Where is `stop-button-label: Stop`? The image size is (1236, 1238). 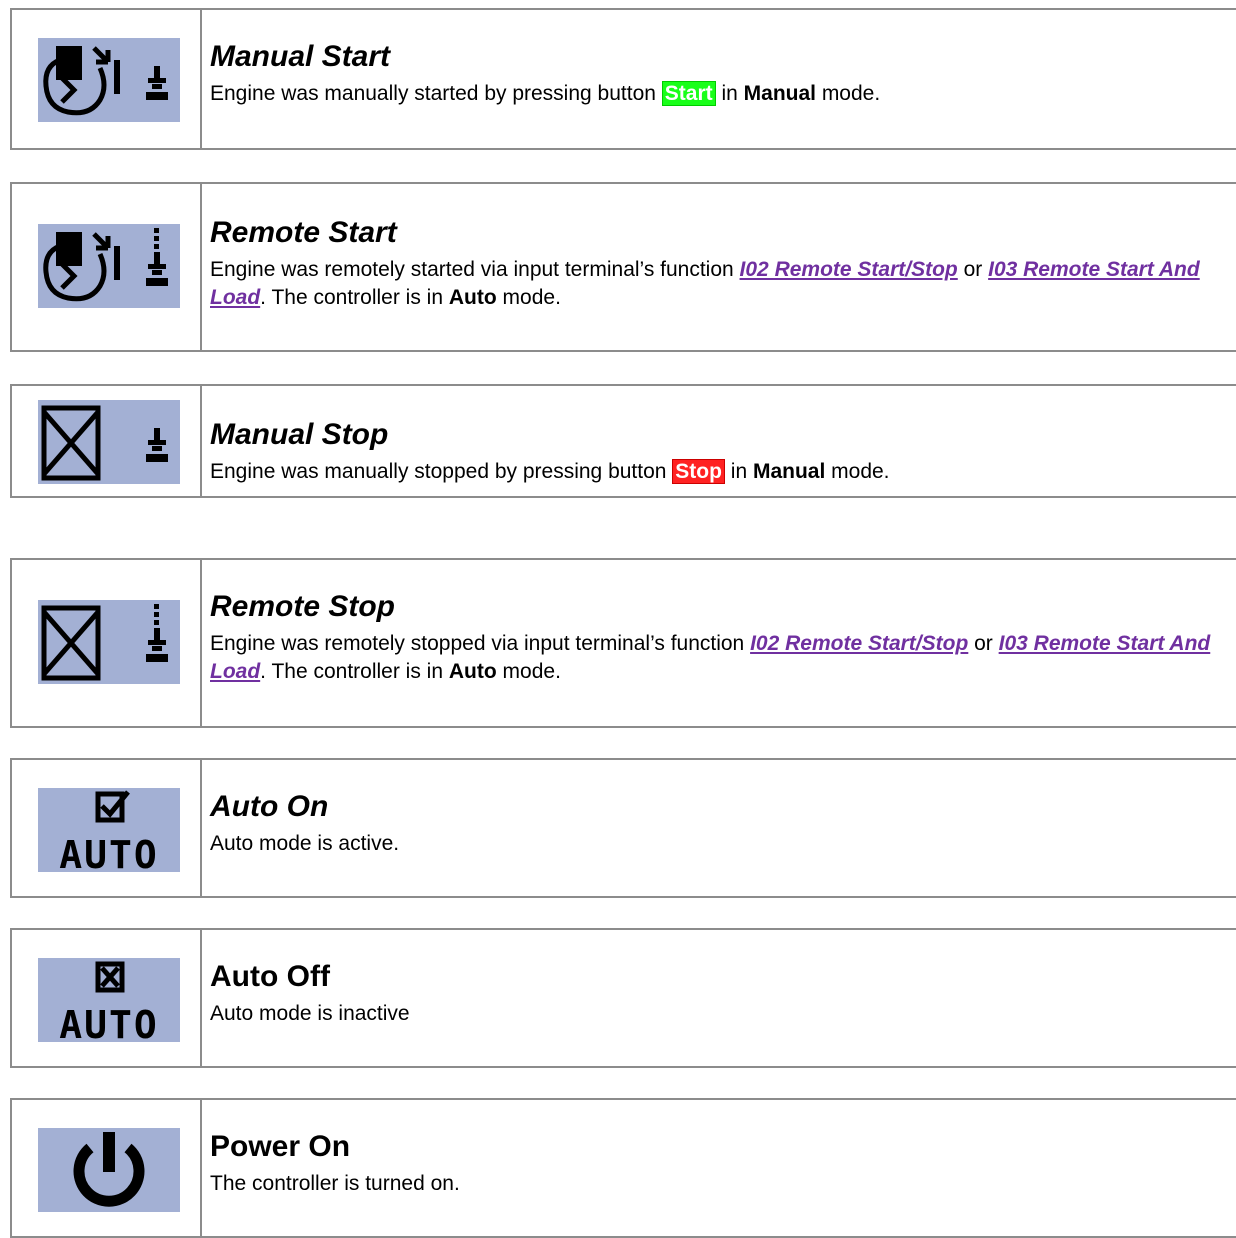
stop-button-label: Stop is located at coordinates (698, 471).